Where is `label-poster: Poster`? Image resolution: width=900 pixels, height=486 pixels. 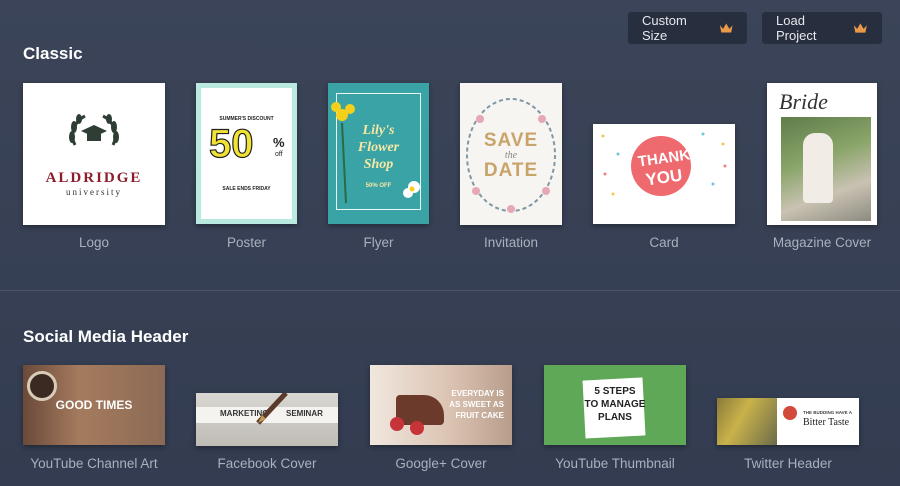
label-poster: Poster is located at coordinates (246, 242).